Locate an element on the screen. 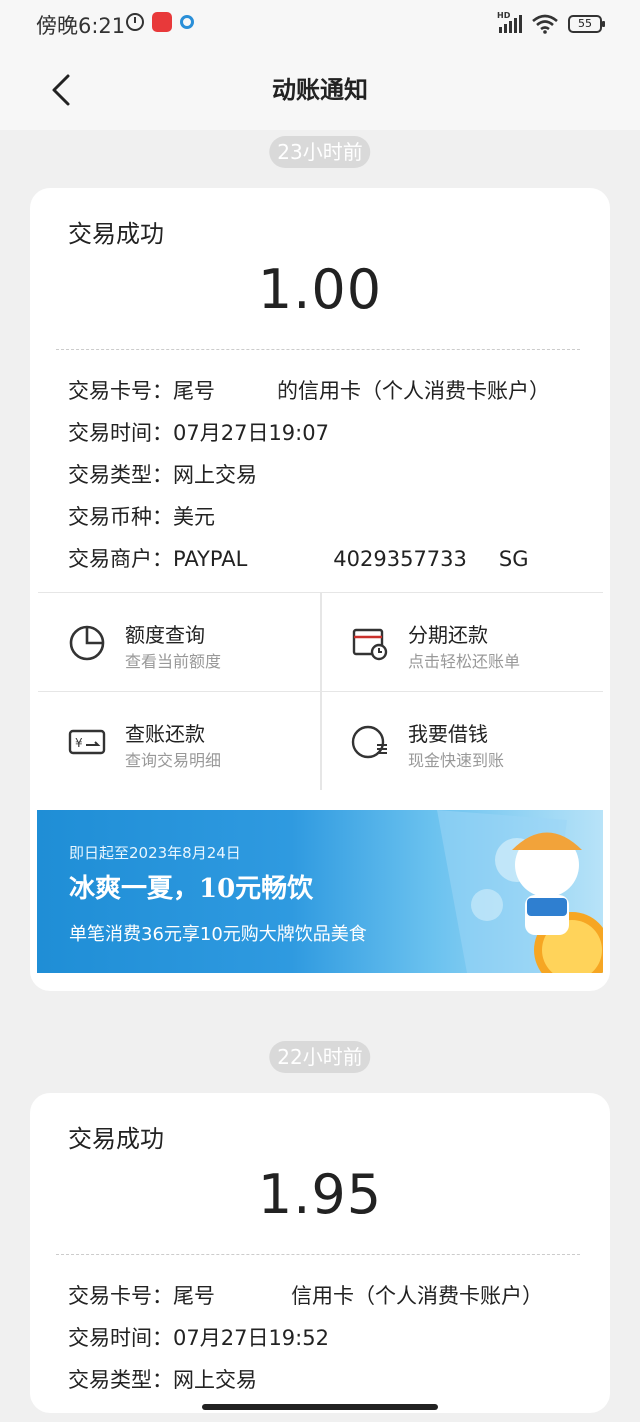 The image size is (640, 1422). detail-card-number: 交易卡号：尾号0000信用卡（个人消费卡账户） is located at coordinates (305, 1296).